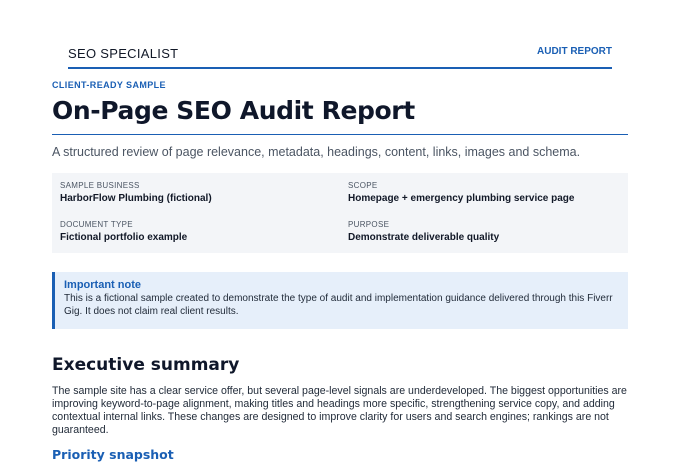 The height and width of the screenshot is (462, 680). I want to click on meta-label: PURPOSE, so click(369, 224).